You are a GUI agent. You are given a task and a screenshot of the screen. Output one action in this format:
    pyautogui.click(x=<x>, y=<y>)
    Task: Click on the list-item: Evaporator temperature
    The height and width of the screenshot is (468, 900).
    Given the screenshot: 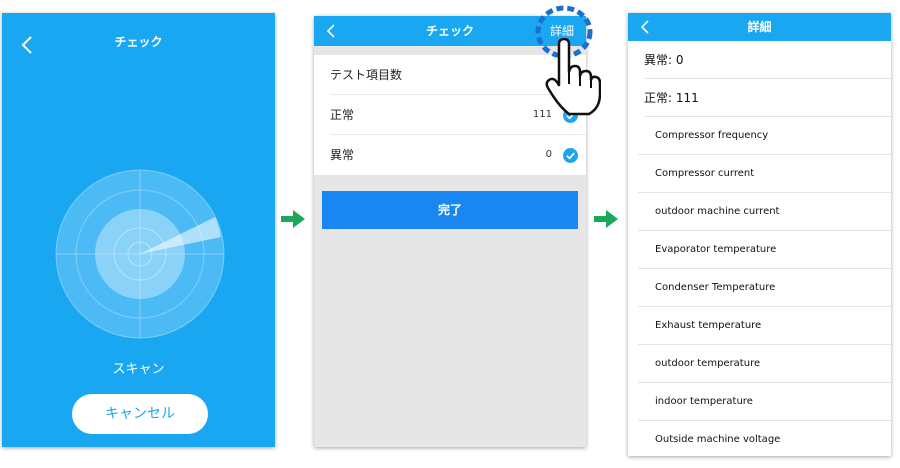 What is the action you would take?
    pyautogui.click(x=764, y=250)
    